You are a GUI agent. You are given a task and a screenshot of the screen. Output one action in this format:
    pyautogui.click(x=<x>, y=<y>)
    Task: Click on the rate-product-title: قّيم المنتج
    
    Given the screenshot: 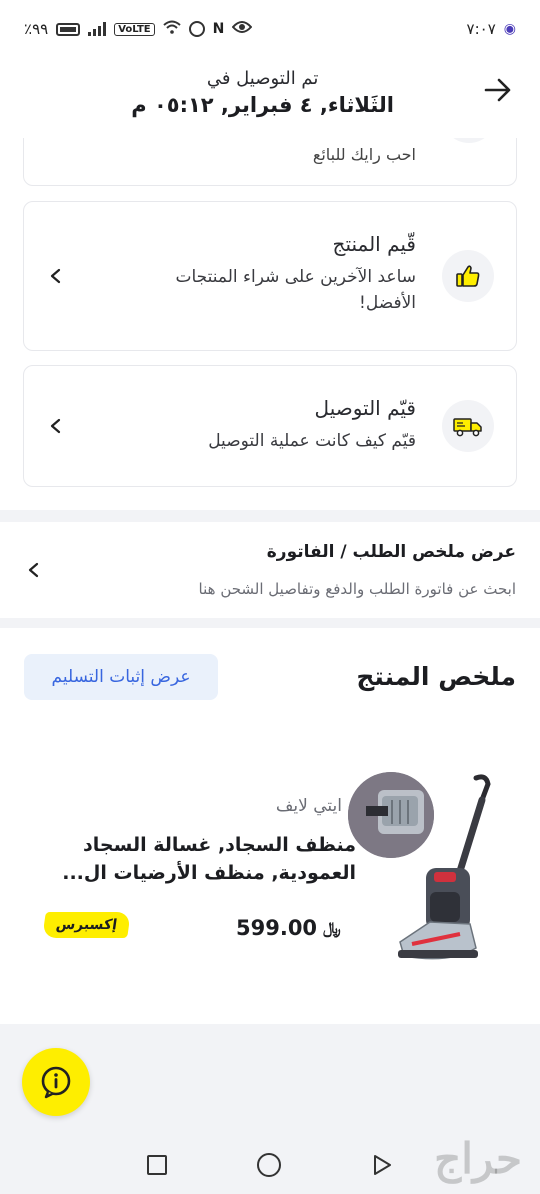 What is the action you would take?
    pyautogui.click(x=374, y=244)
    